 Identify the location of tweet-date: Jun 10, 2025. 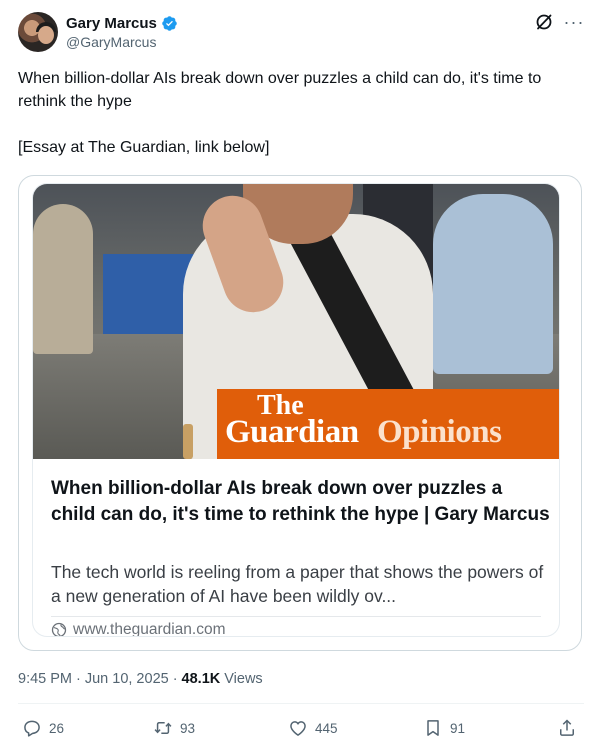
(127, 679).